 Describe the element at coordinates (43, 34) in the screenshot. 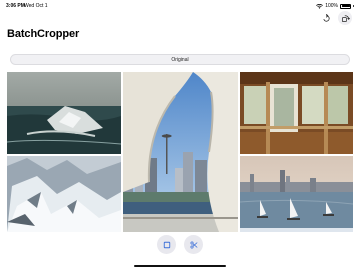

I see `page-title: BatchCropper` at that location.